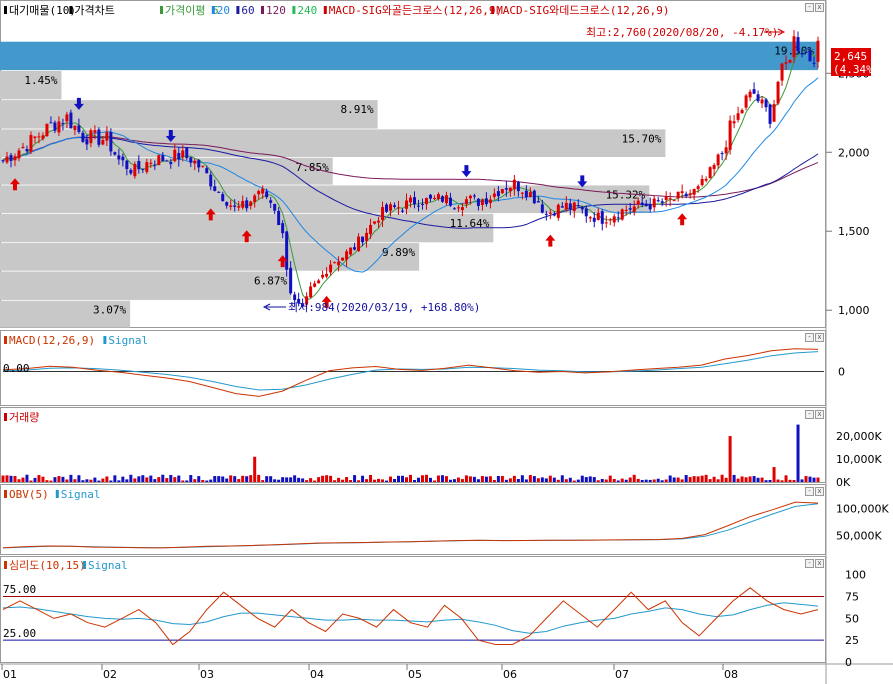  What do you see at coordinates (312, 167) in the screenshot?
I see `volume-profile-label: 7.85%` at bounding box center [312, 167].